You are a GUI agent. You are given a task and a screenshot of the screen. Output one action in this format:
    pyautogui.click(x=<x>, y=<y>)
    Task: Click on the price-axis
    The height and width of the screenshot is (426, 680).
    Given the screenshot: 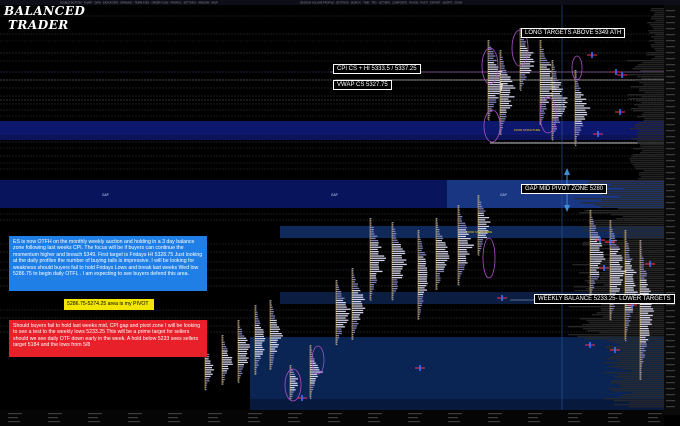 What is the action you would take?
    pyautogui.click(x=672, y=210)
    